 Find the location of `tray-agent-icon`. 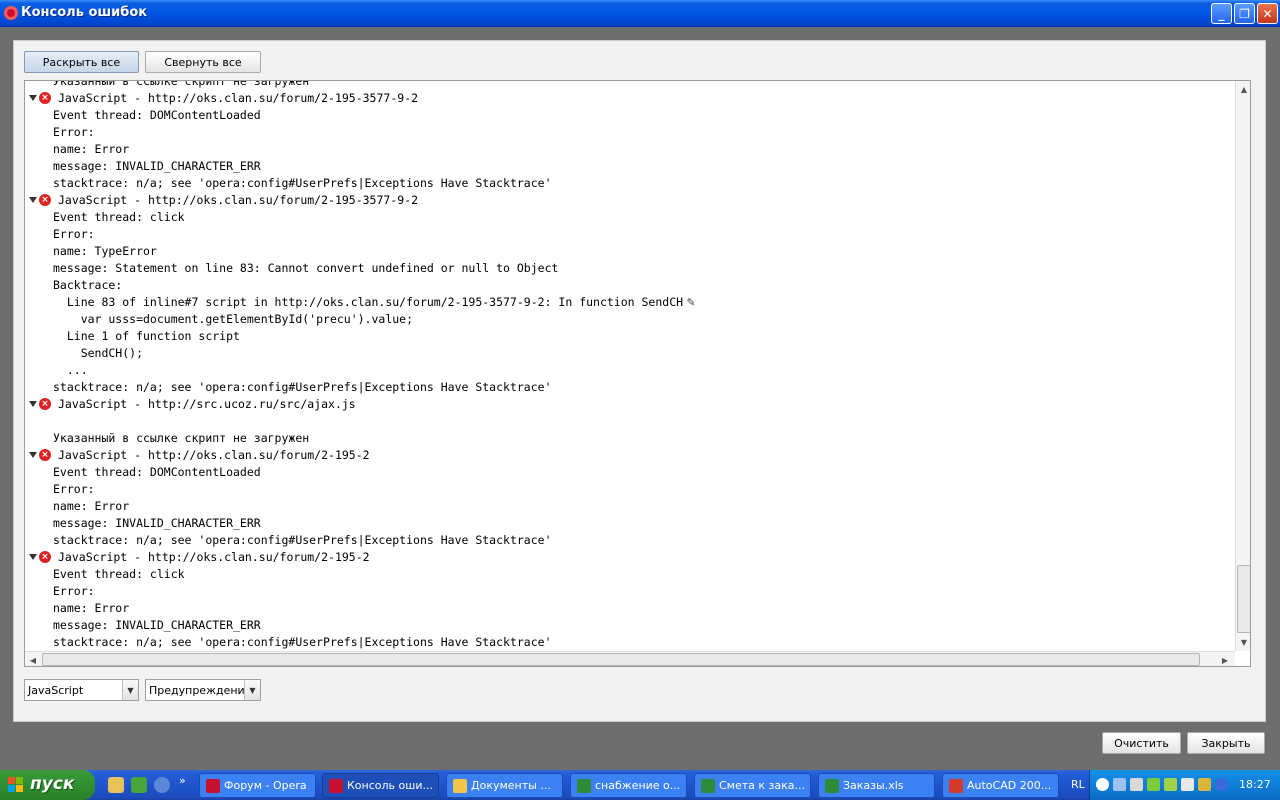

tray-agent-icon is located at coordinates (1204, 784).